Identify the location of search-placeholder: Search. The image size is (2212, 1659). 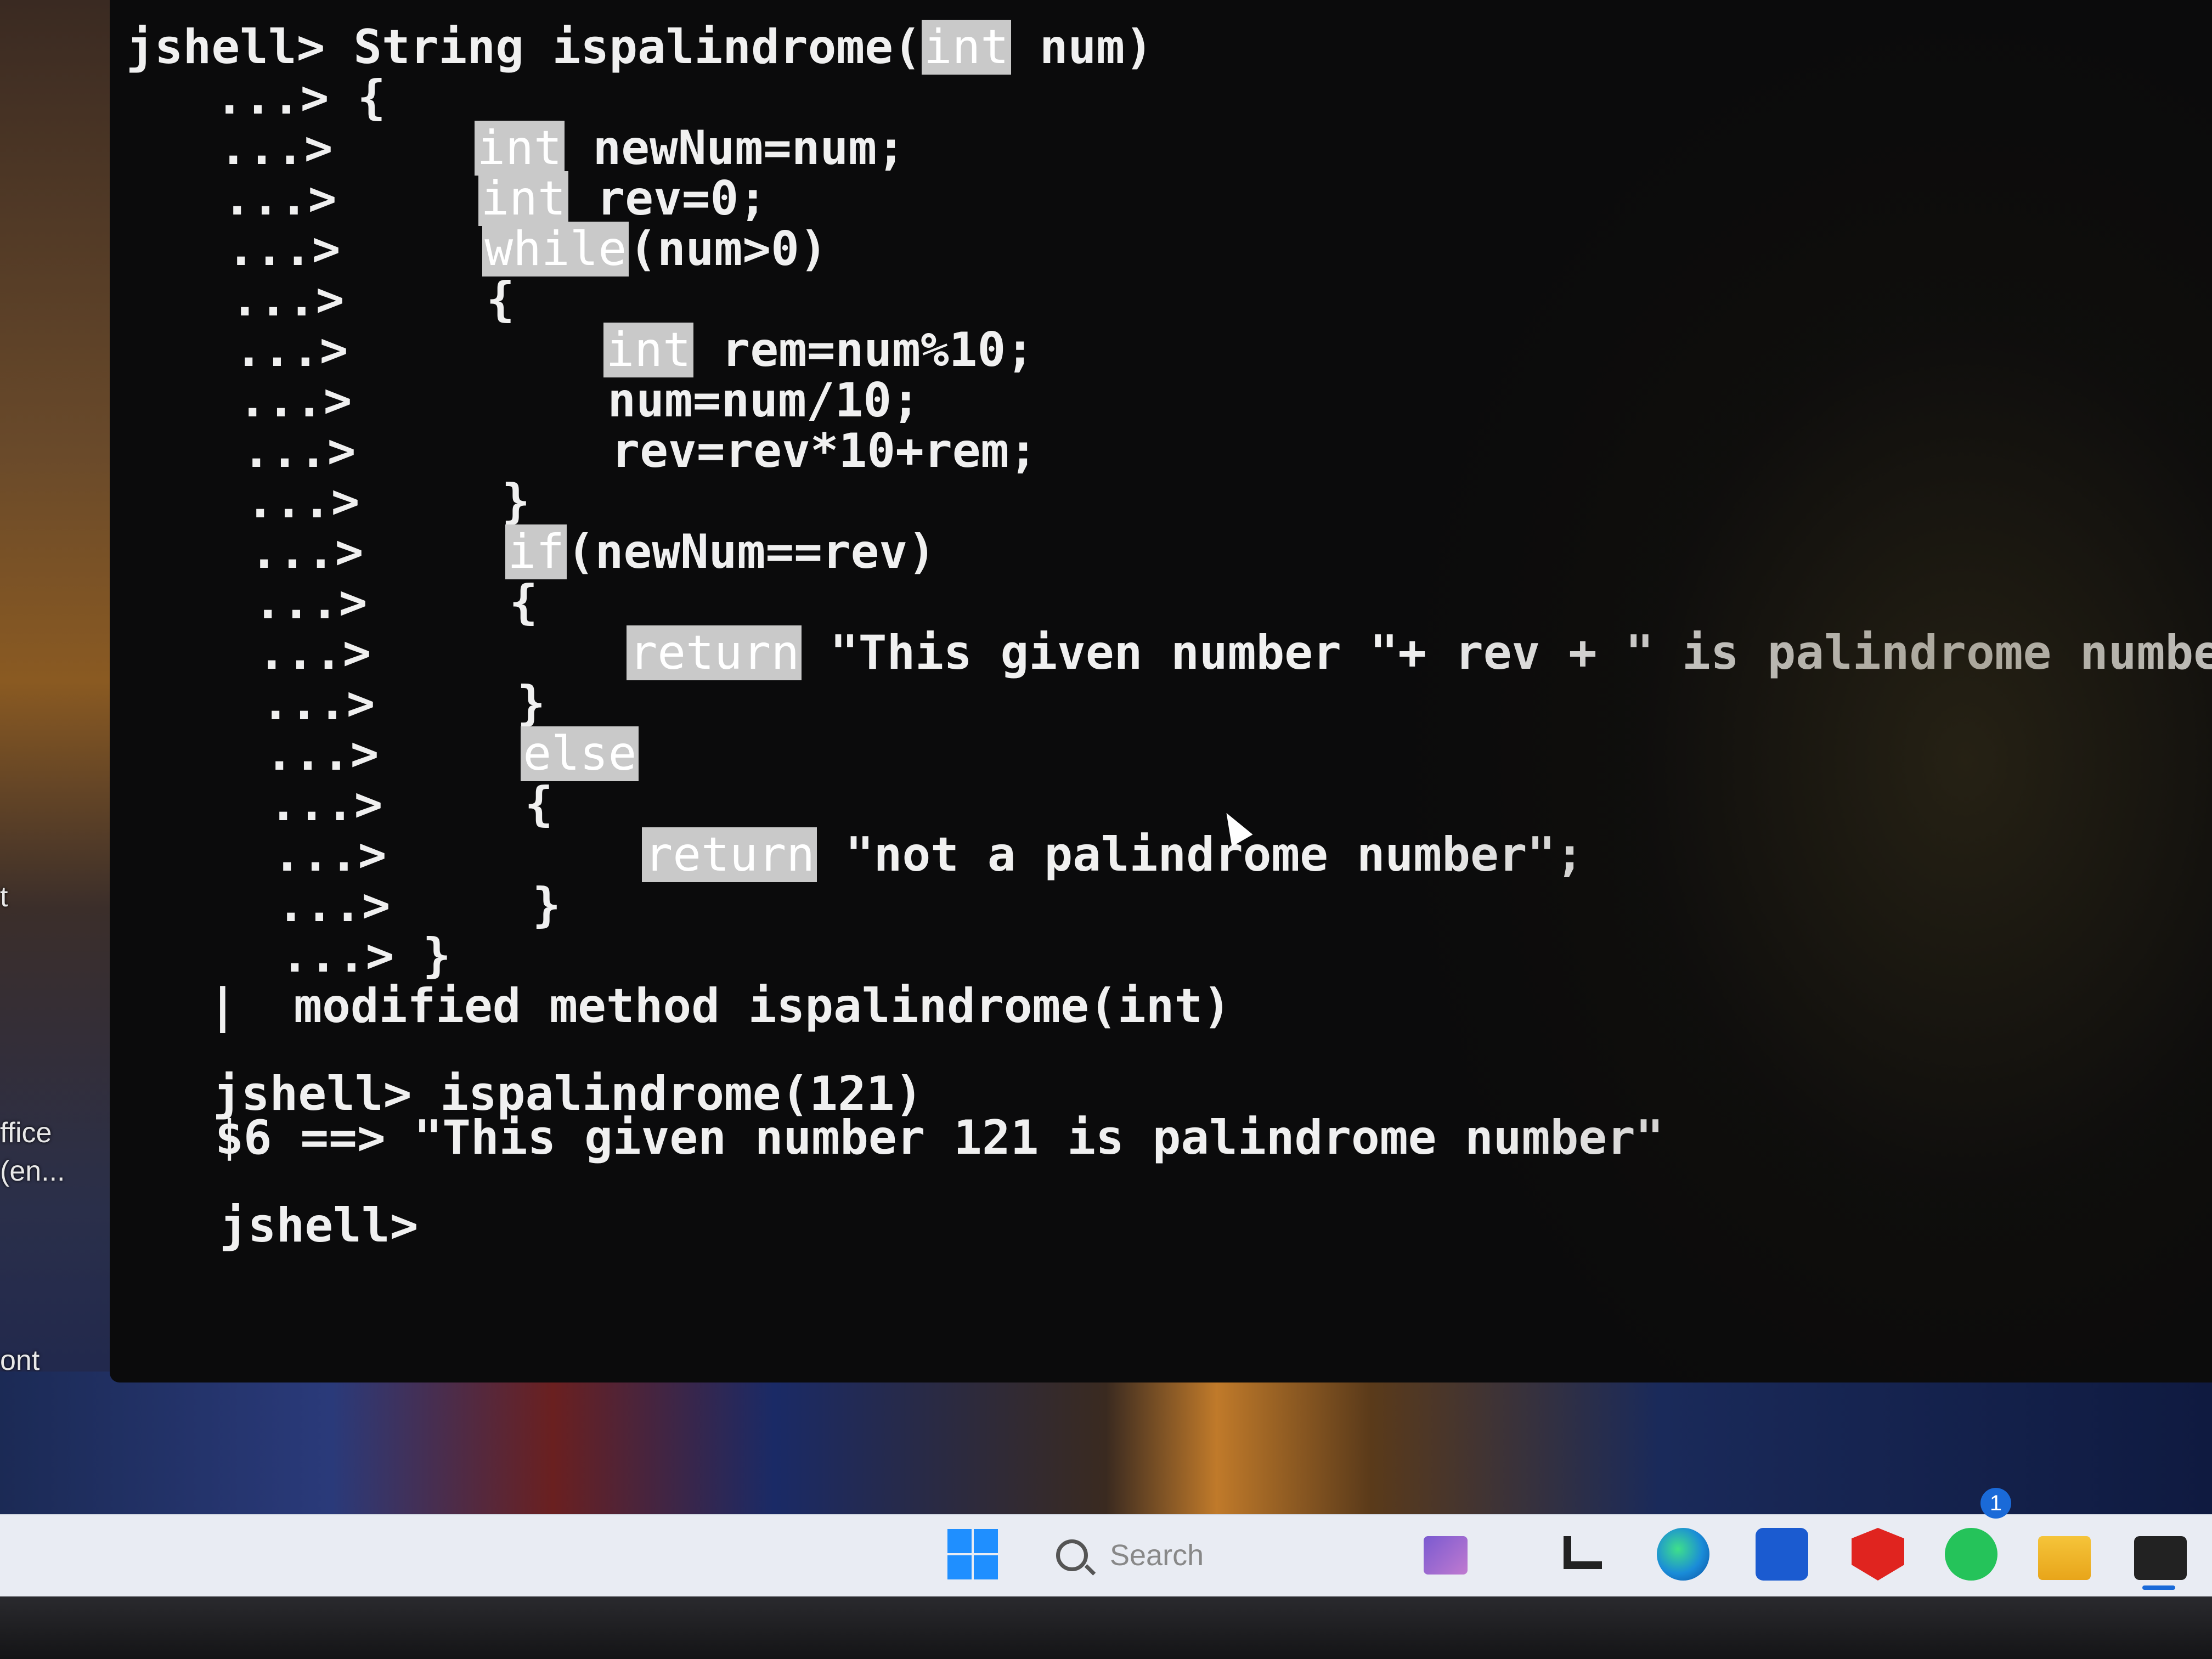
(1157, 1555).